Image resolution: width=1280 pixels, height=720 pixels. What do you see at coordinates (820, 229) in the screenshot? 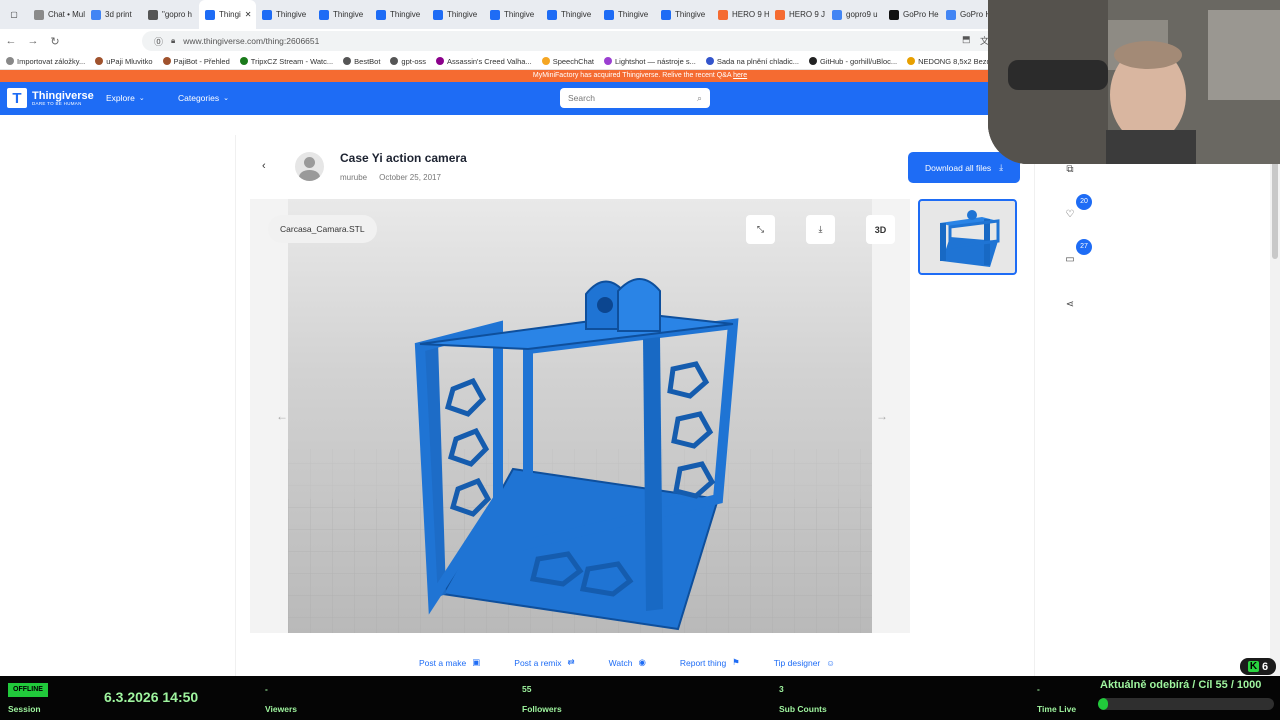
I see `download-file-icon: ⤓` at bounding box center [820, 229].